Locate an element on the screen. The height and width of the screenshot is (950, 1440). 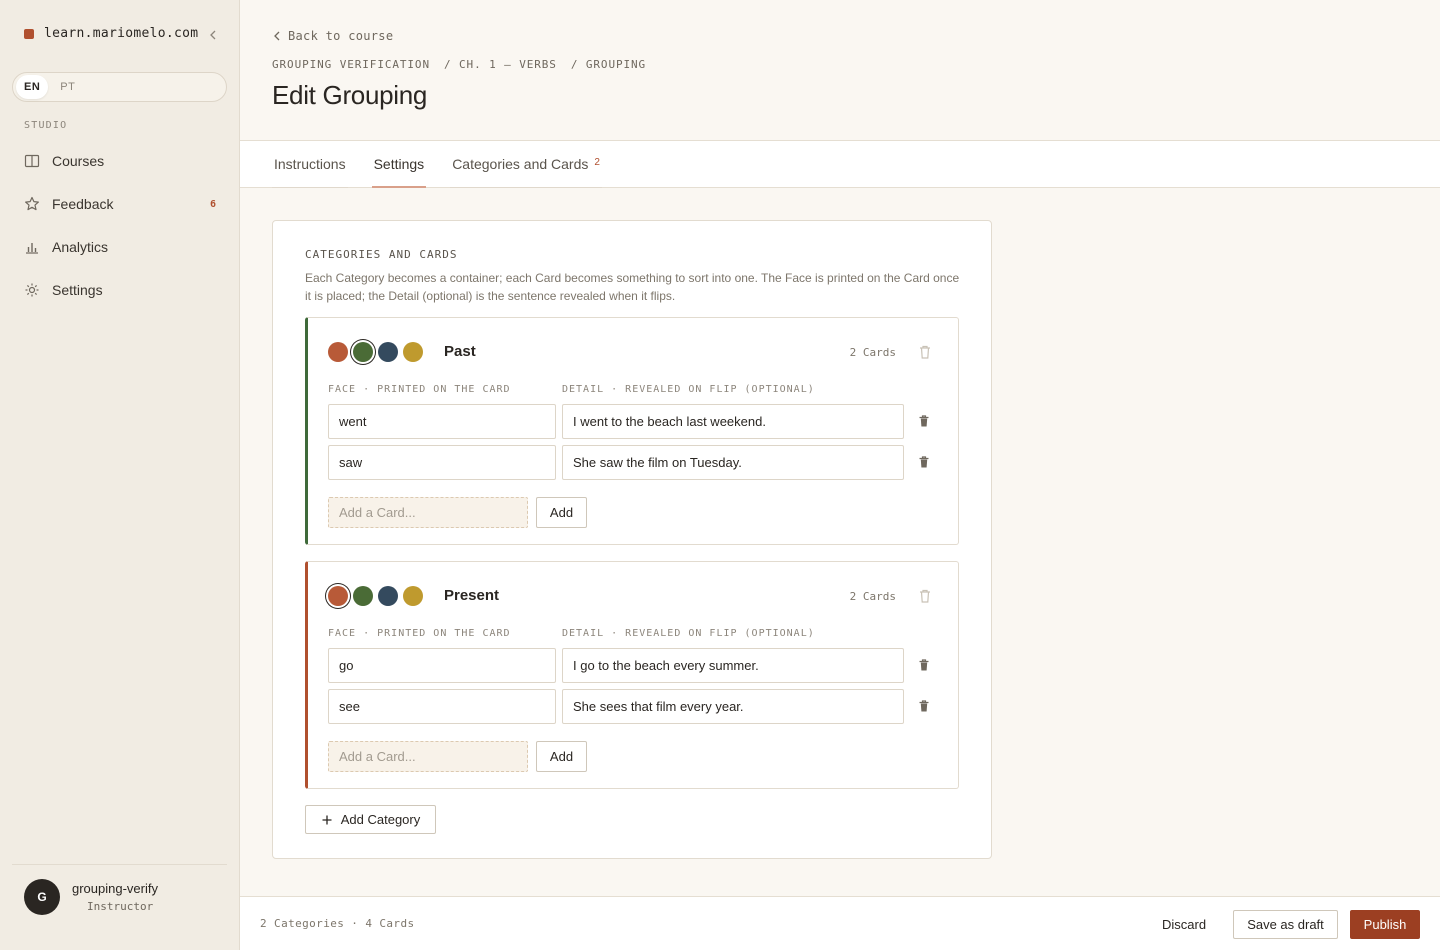
tab-label: Settings is located at coordinates (399, 163).